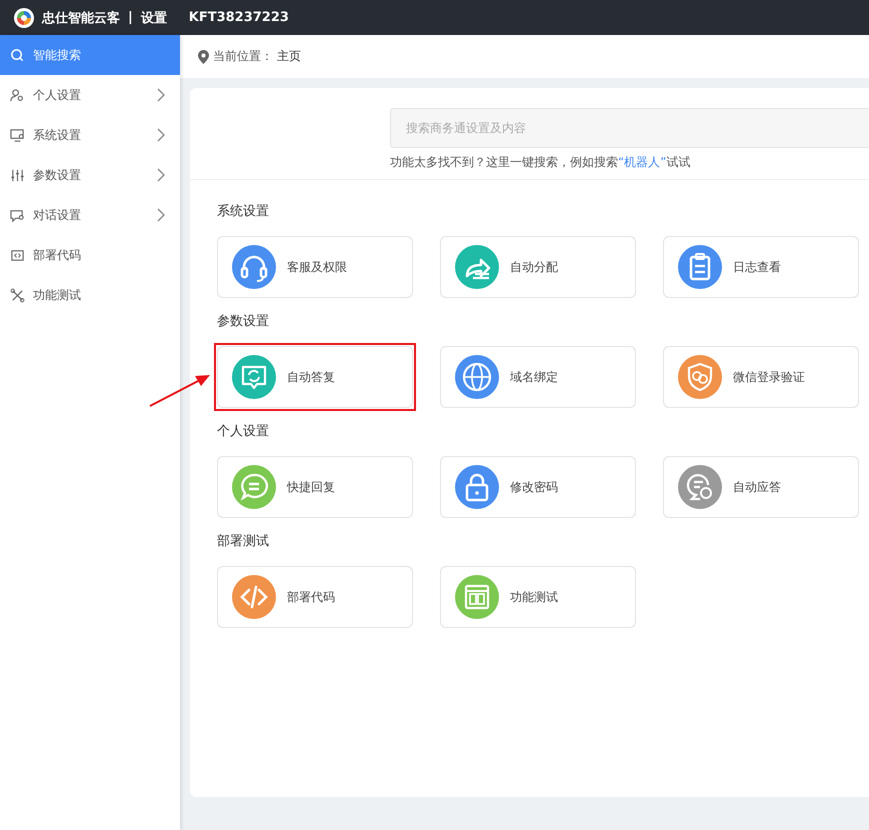 This screenshot has height=830, width=869. I want to click on page-title: 设置, so click(153, 18).